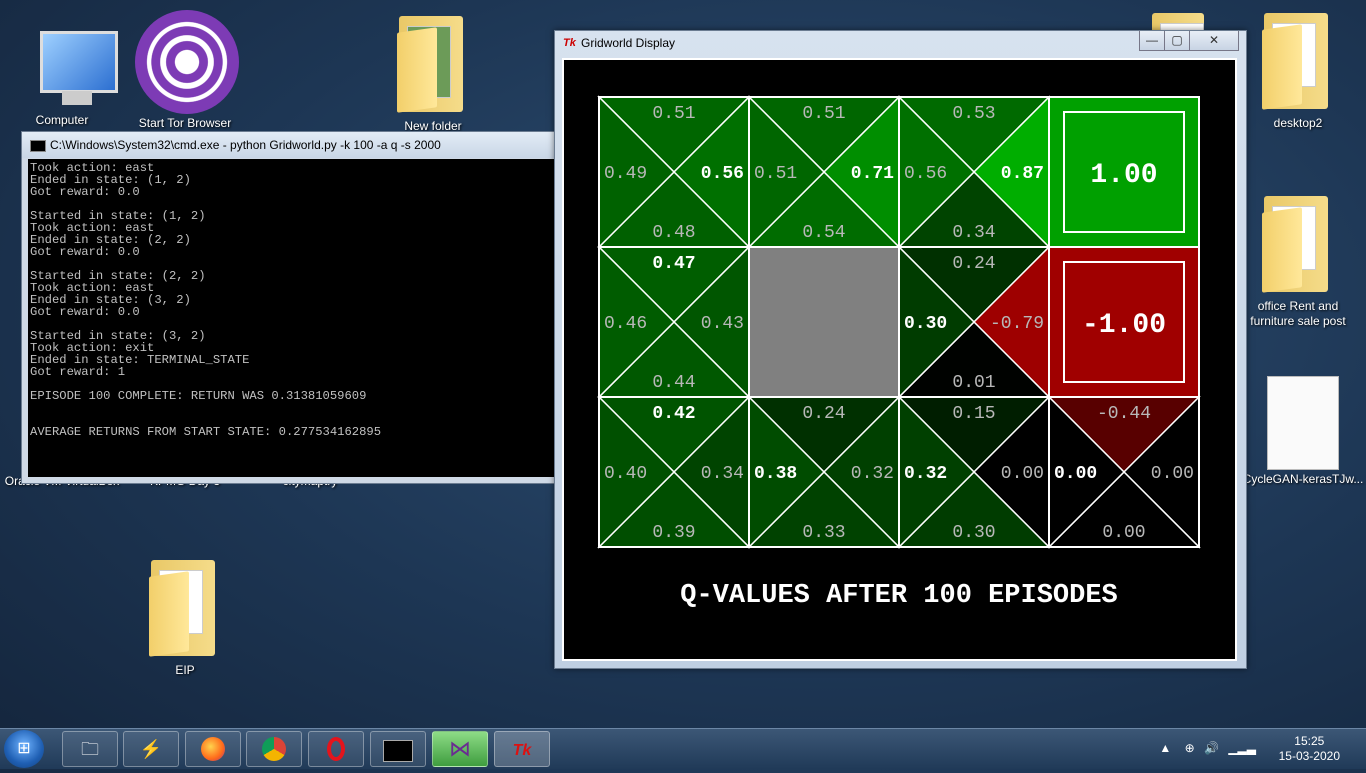 The image size is (1366, 773). I want to click on q-value-s: 0.54, so click(823, 233).